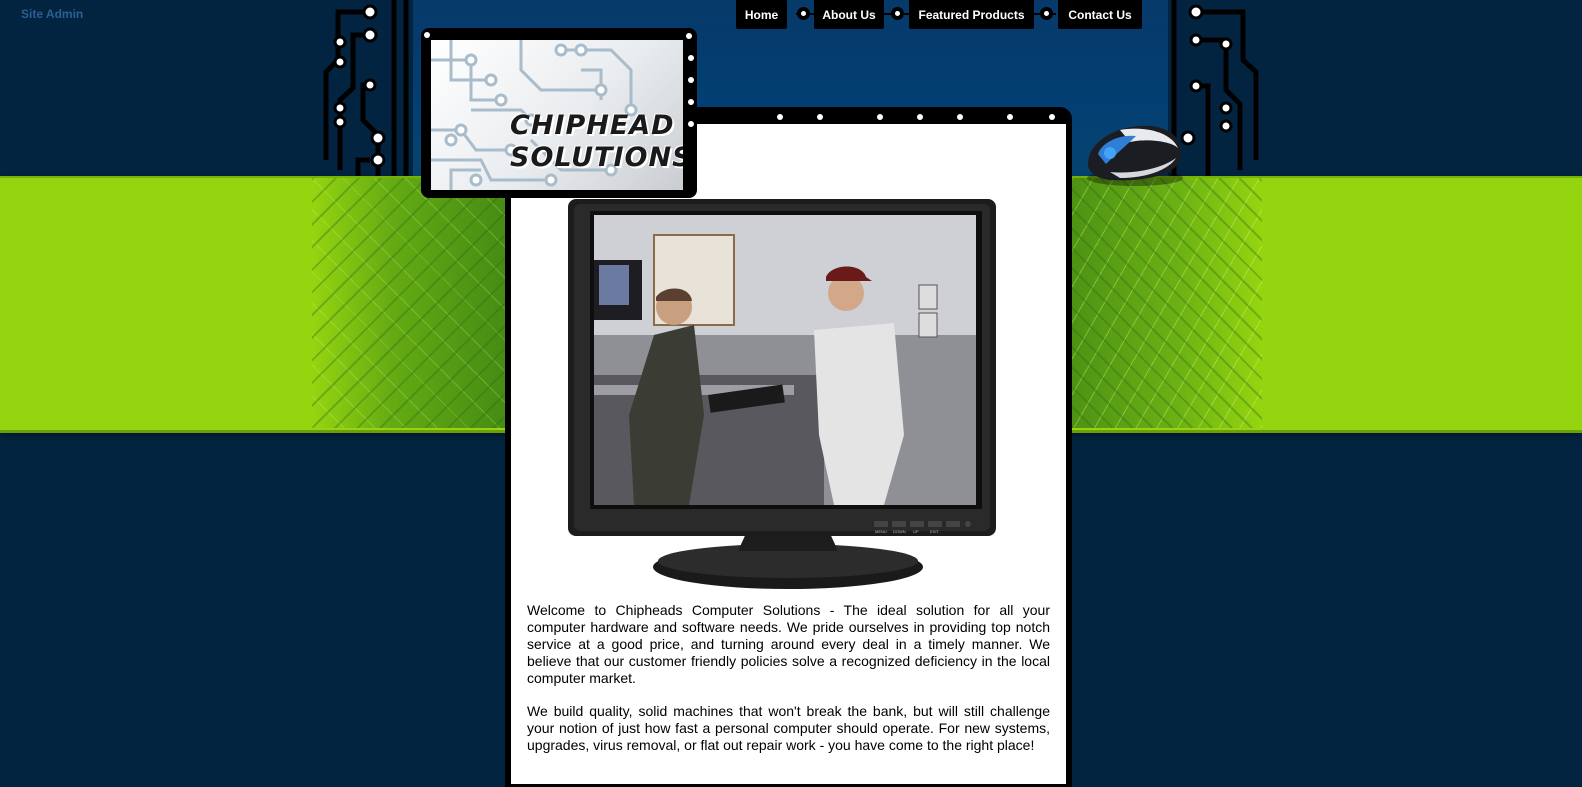 Image resolution: width=1582 pixels, height=787 pixels. I want to click on nav-featured-products-label: Featured Products, so click(971, 14).